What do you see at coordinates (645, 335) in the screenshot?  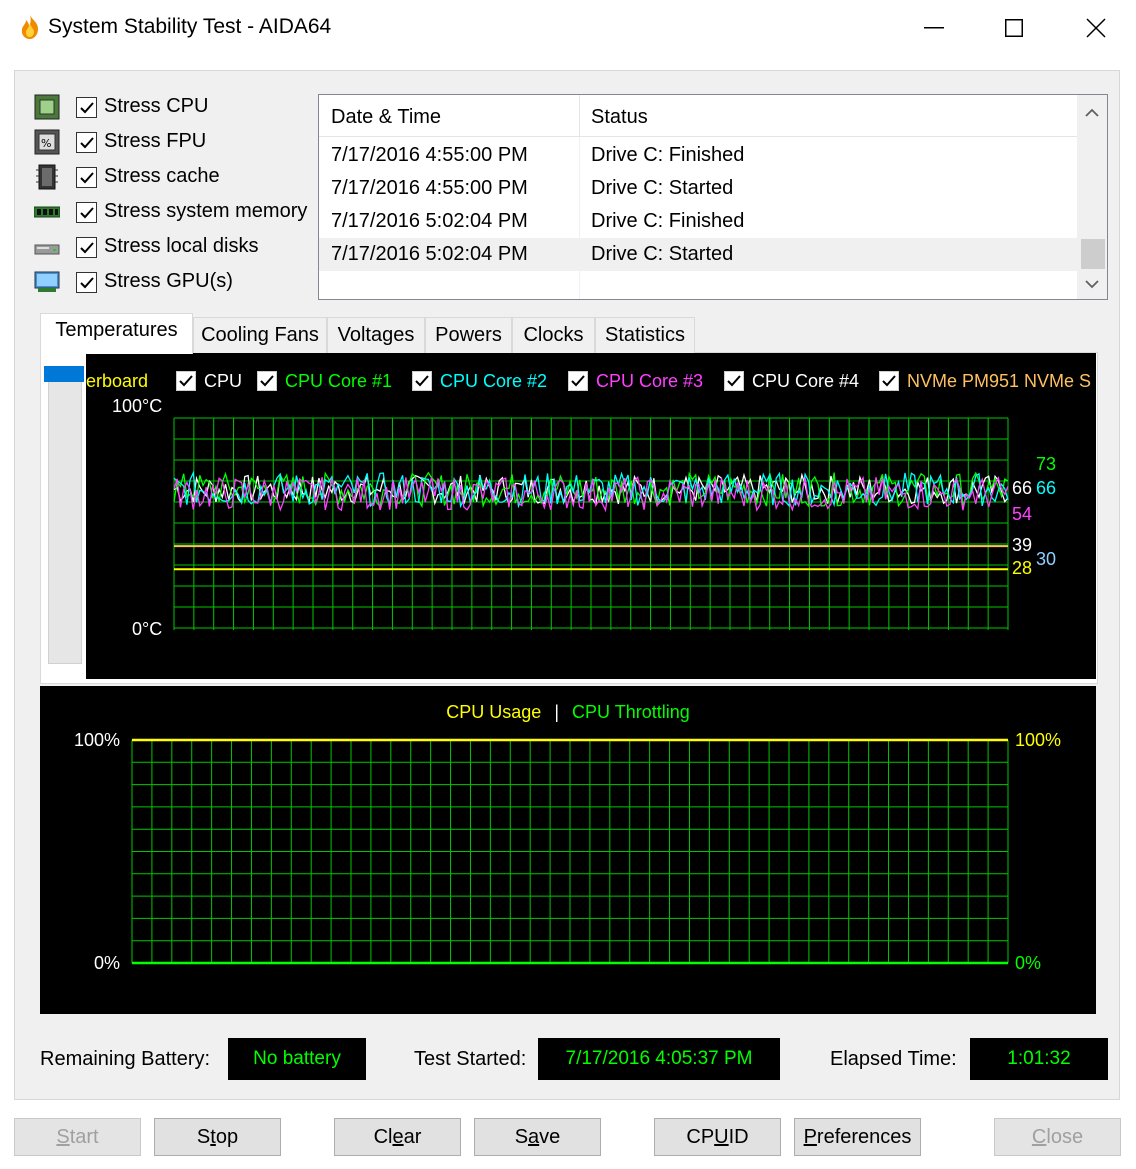 I see `tab-statistics: Statistics` at bounding box center [645, 335].